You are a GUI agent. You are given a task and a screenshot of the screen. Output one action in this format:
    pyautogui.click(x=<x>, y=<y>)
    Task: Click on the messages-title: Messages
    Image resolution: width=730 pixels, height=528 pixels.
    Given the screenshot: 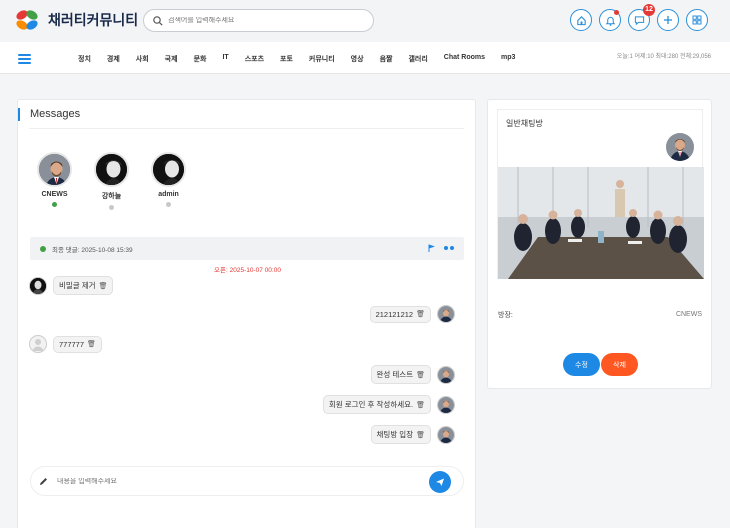 What is the action you would take?
    pyautogui.click(x=49, y=114)
    